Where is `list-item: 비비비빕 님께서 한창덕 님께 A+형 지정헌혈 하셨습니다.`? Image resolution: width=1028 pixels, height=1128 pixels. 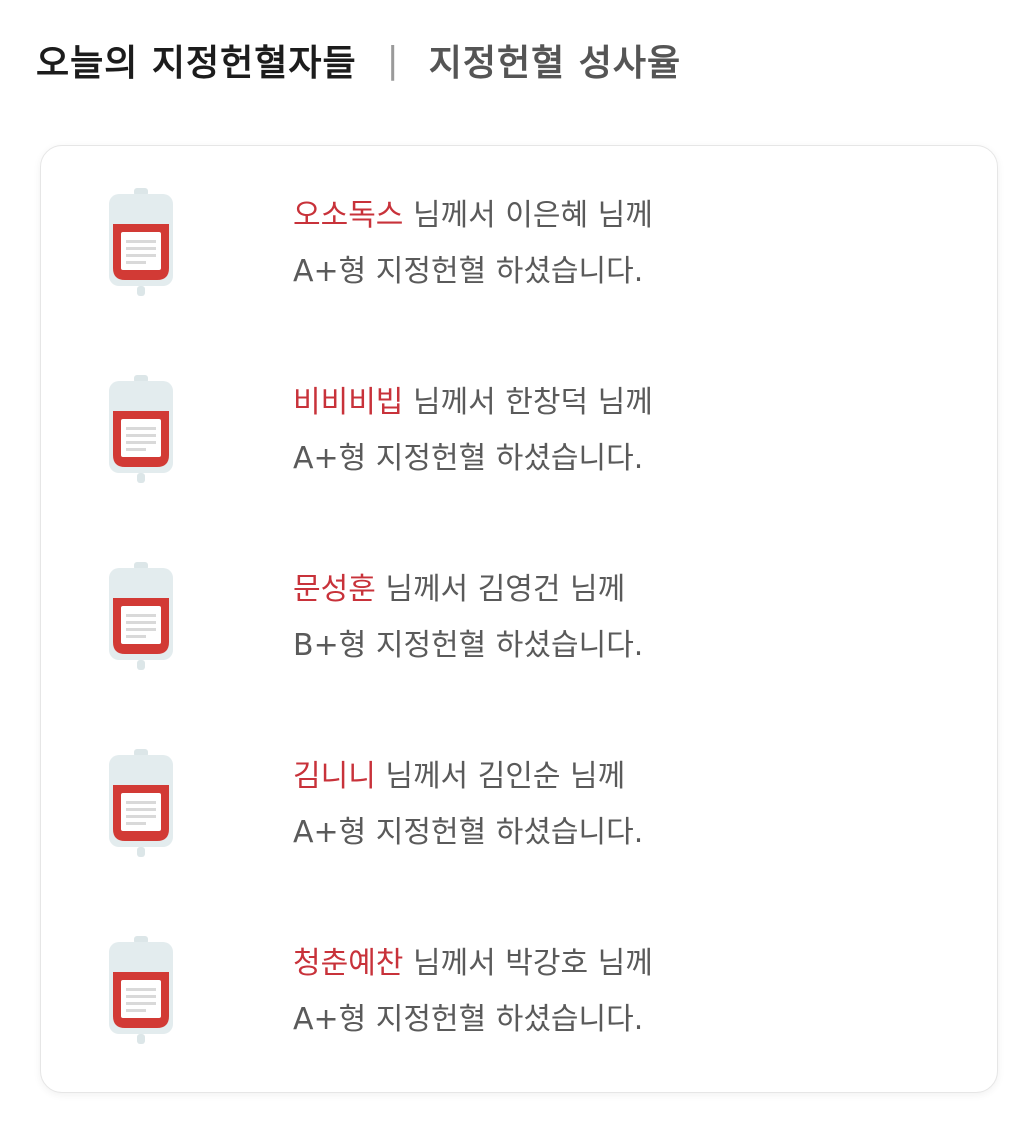
list-item: 비비비빕 님께서 한창덕 님께 A+형 지정헌혈 하셨습니다. is located at coordinates (537, 435).